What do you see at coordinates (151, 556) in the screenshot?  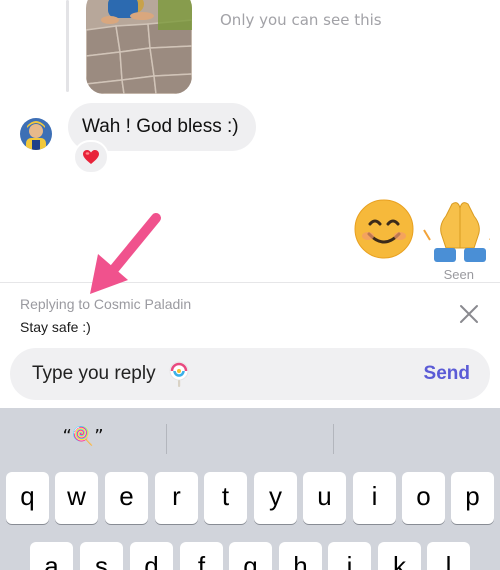 I see `key-d: d` at bounding box center [151, 556].